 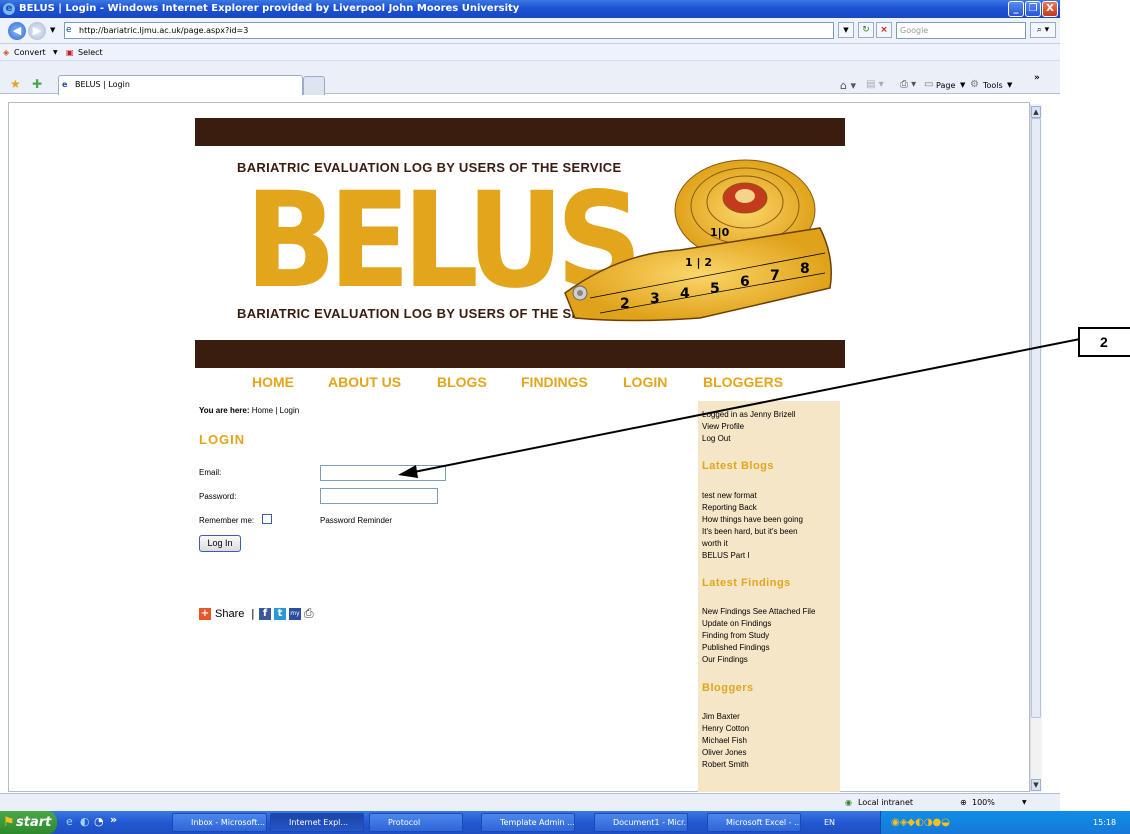 I want to click on annotation-overlay, so click(x=739, y=408).